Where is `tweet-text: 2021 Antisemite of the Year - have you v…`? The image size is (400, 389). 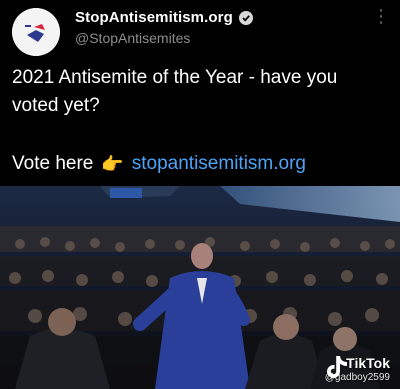 tweet-text: 2021 Antisemite of the Year - have you v… is located at coordinates (175, 91).